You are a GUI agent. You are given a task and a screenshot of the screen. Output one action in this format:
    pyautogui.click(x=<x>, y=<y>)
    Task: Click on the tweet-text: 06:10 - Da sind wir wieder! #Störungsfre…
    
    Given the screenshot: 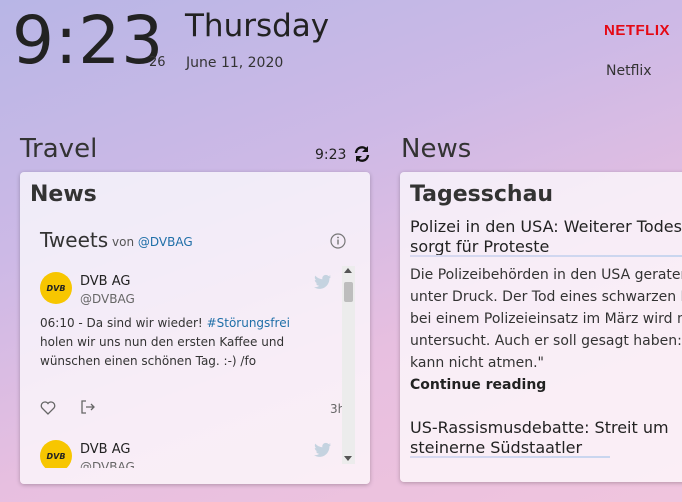 What is the action you would take?
    pyautogui.click(x=175, y=342)
    